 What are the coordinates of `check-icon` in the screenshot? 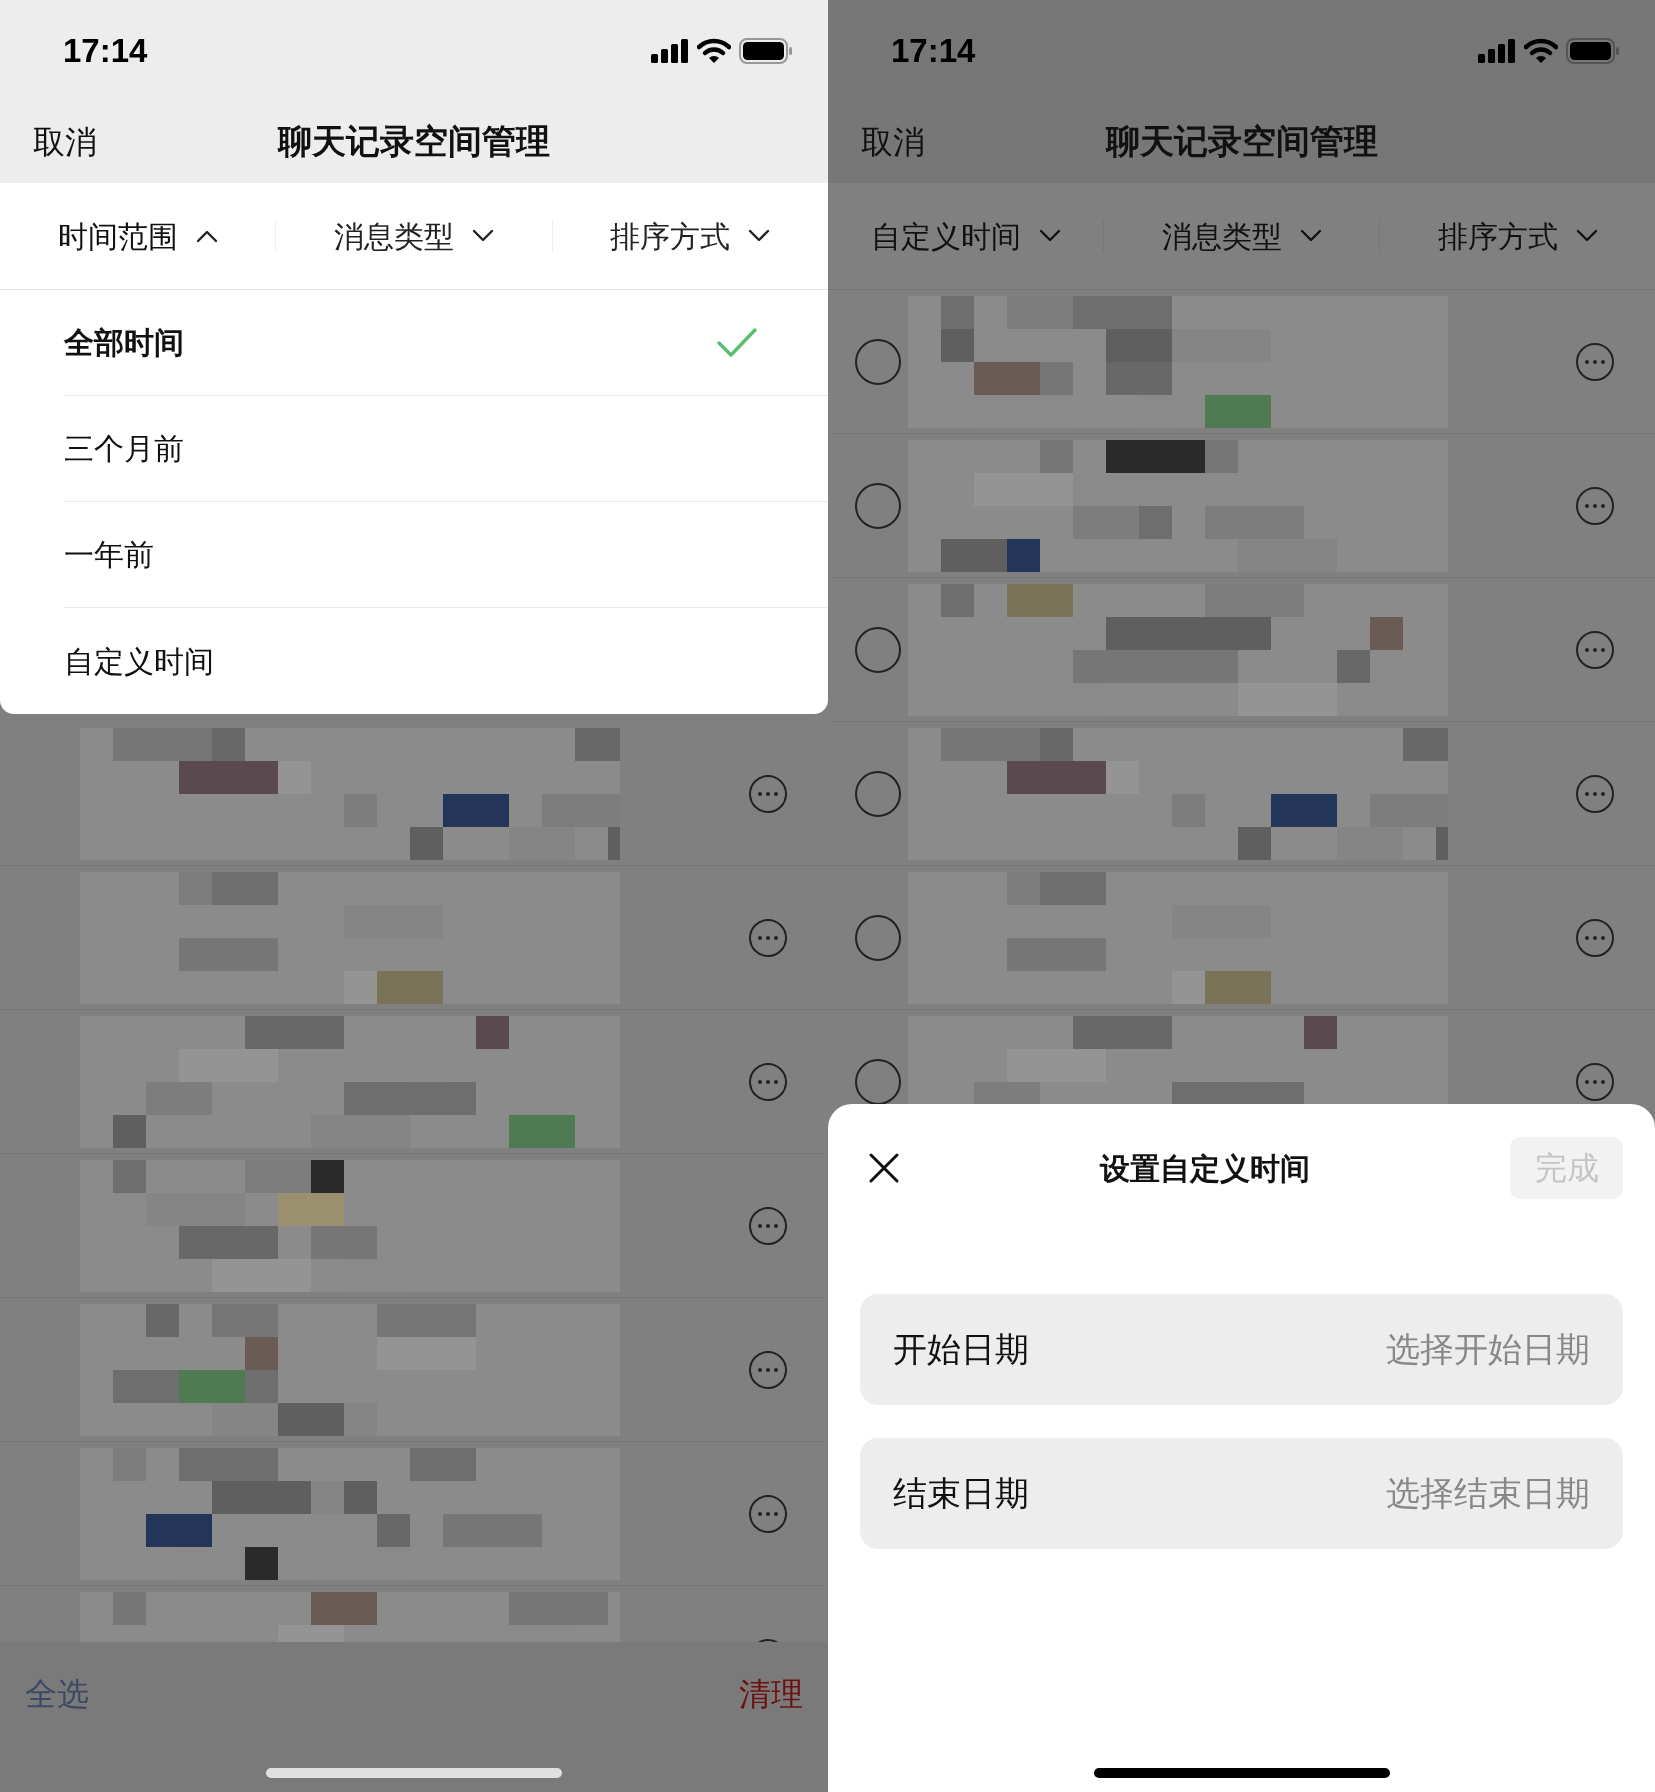 It's located at (737, 342).